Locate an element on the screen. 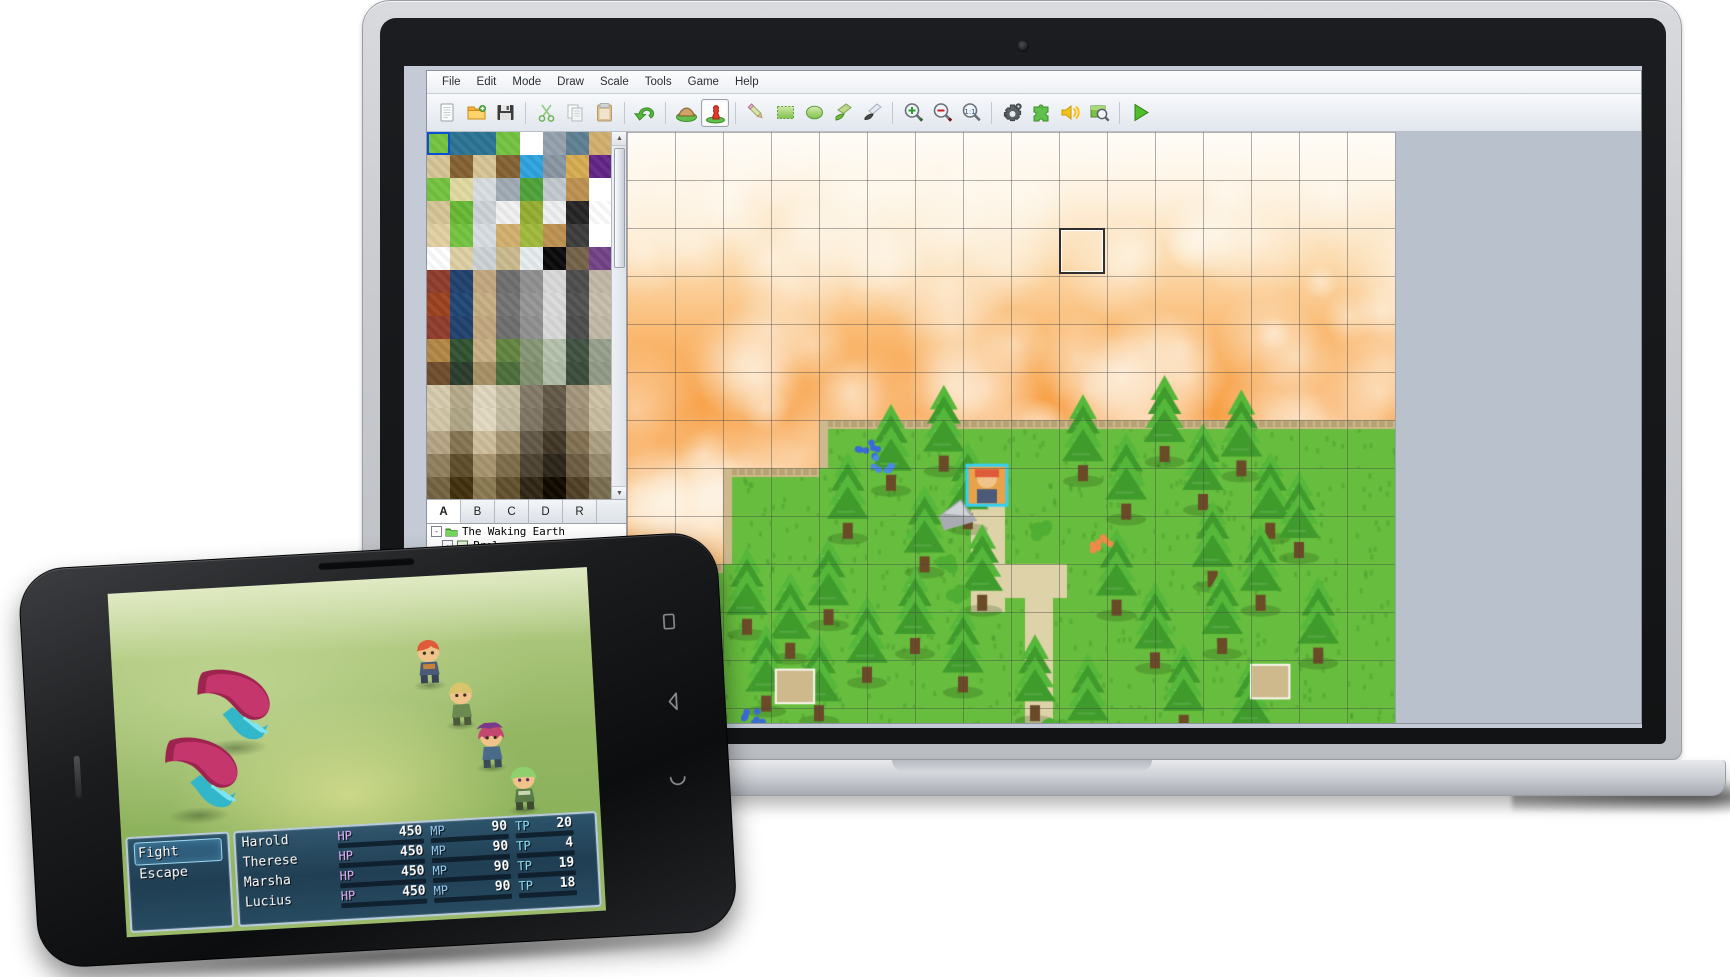 The height and width of the screenshot is (977, 1730). scroll-down-icon: ▼ is located at coordinates (619, 492).